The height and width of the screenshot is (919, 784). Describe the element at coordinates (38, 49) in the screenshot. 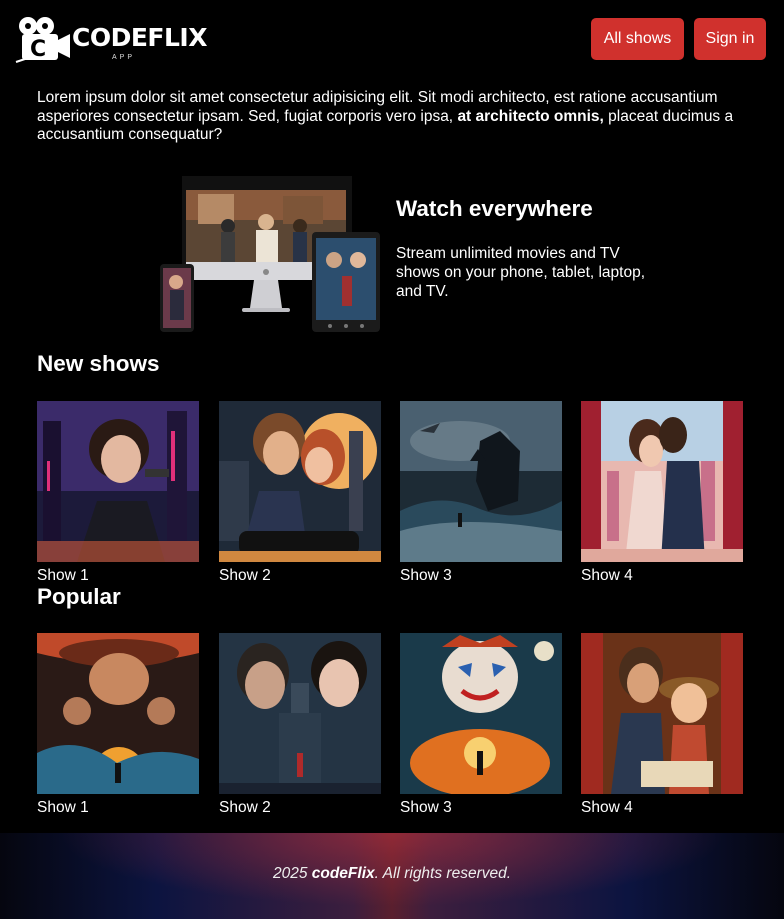

I see `svg-text: C` at that location.